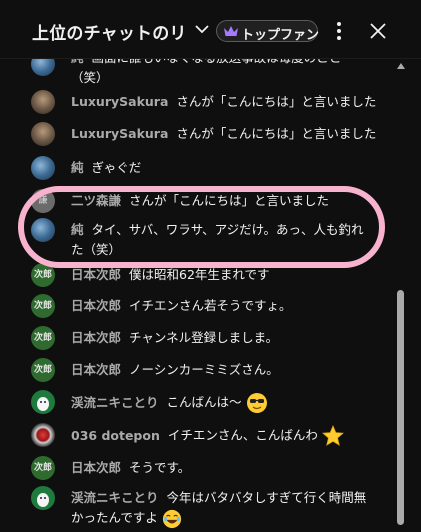 This screenshot has height=532, width=421. What do you see at coordinates (197, 168) in the screenshot?
I see `chat-message: 純ぎゃぐだ` at bounding box center [197, 168].